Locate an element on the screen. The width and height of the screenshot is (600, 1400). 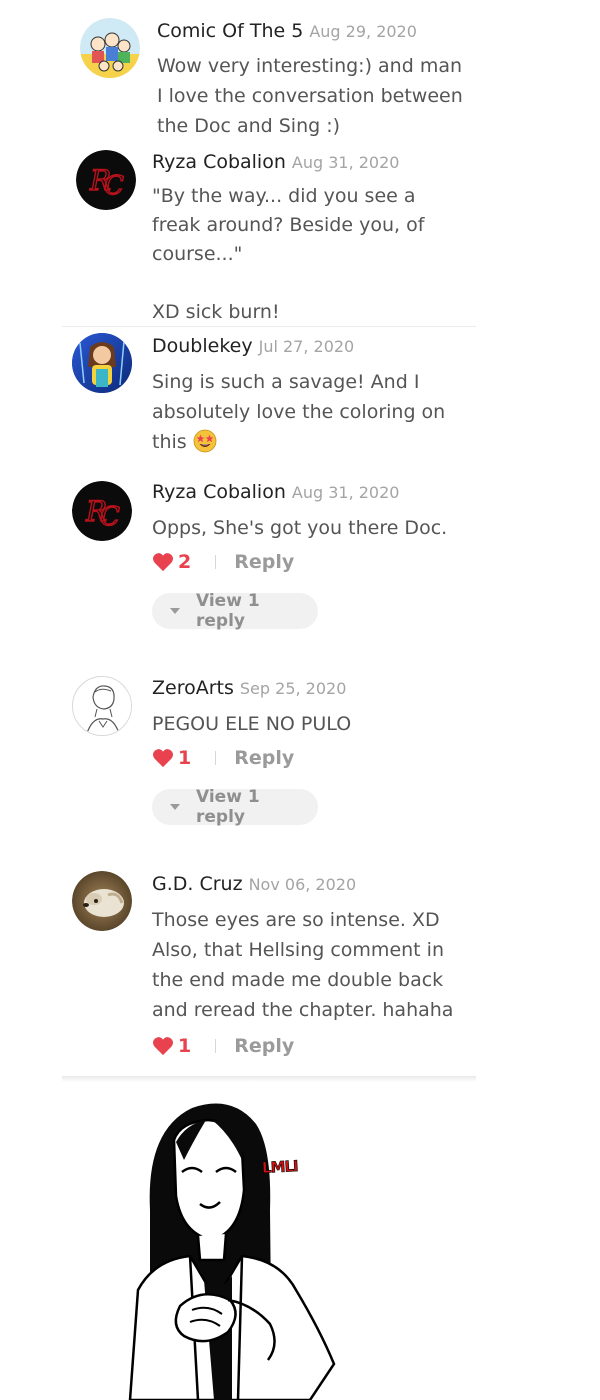
panel-shadow is located at coordinates (269, 1079).